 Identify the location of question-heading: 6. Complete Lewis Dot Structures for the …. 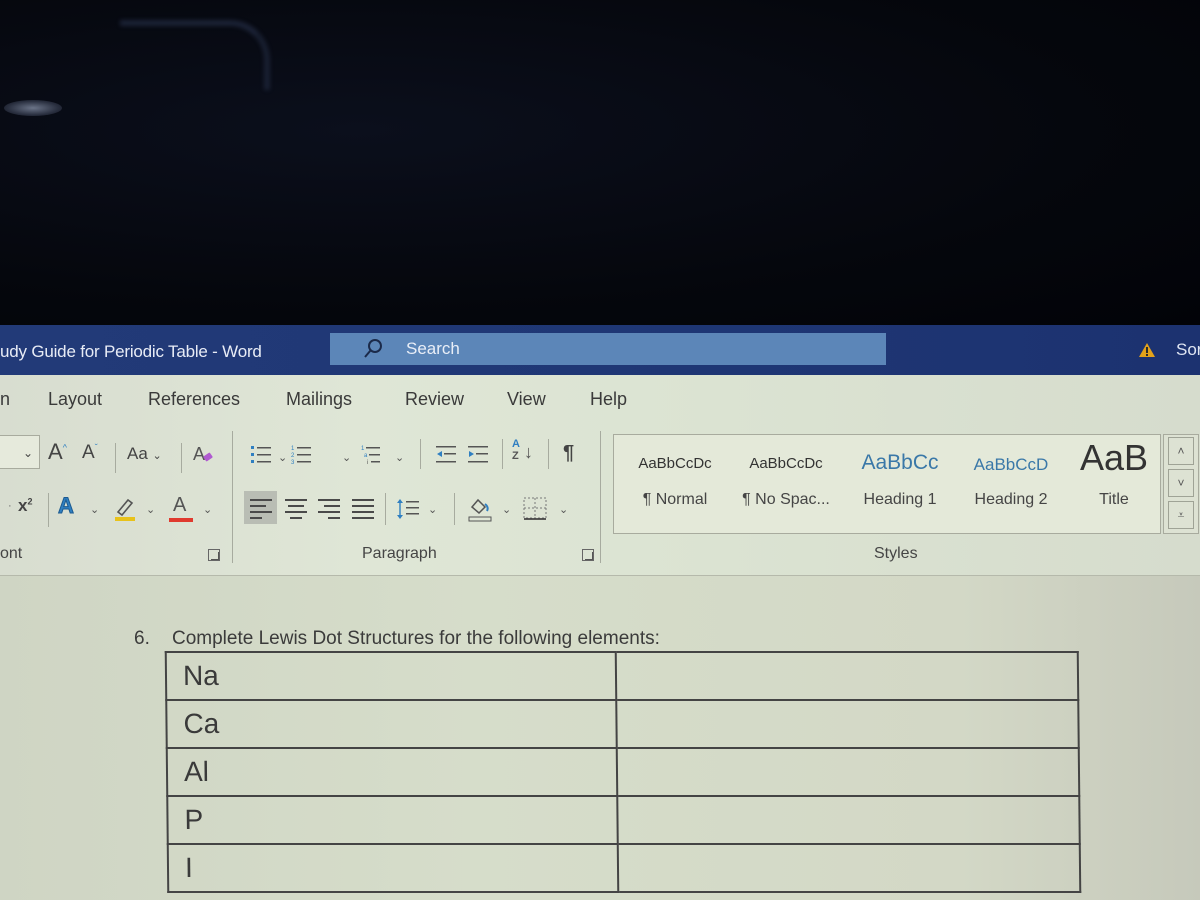
(397, 639).